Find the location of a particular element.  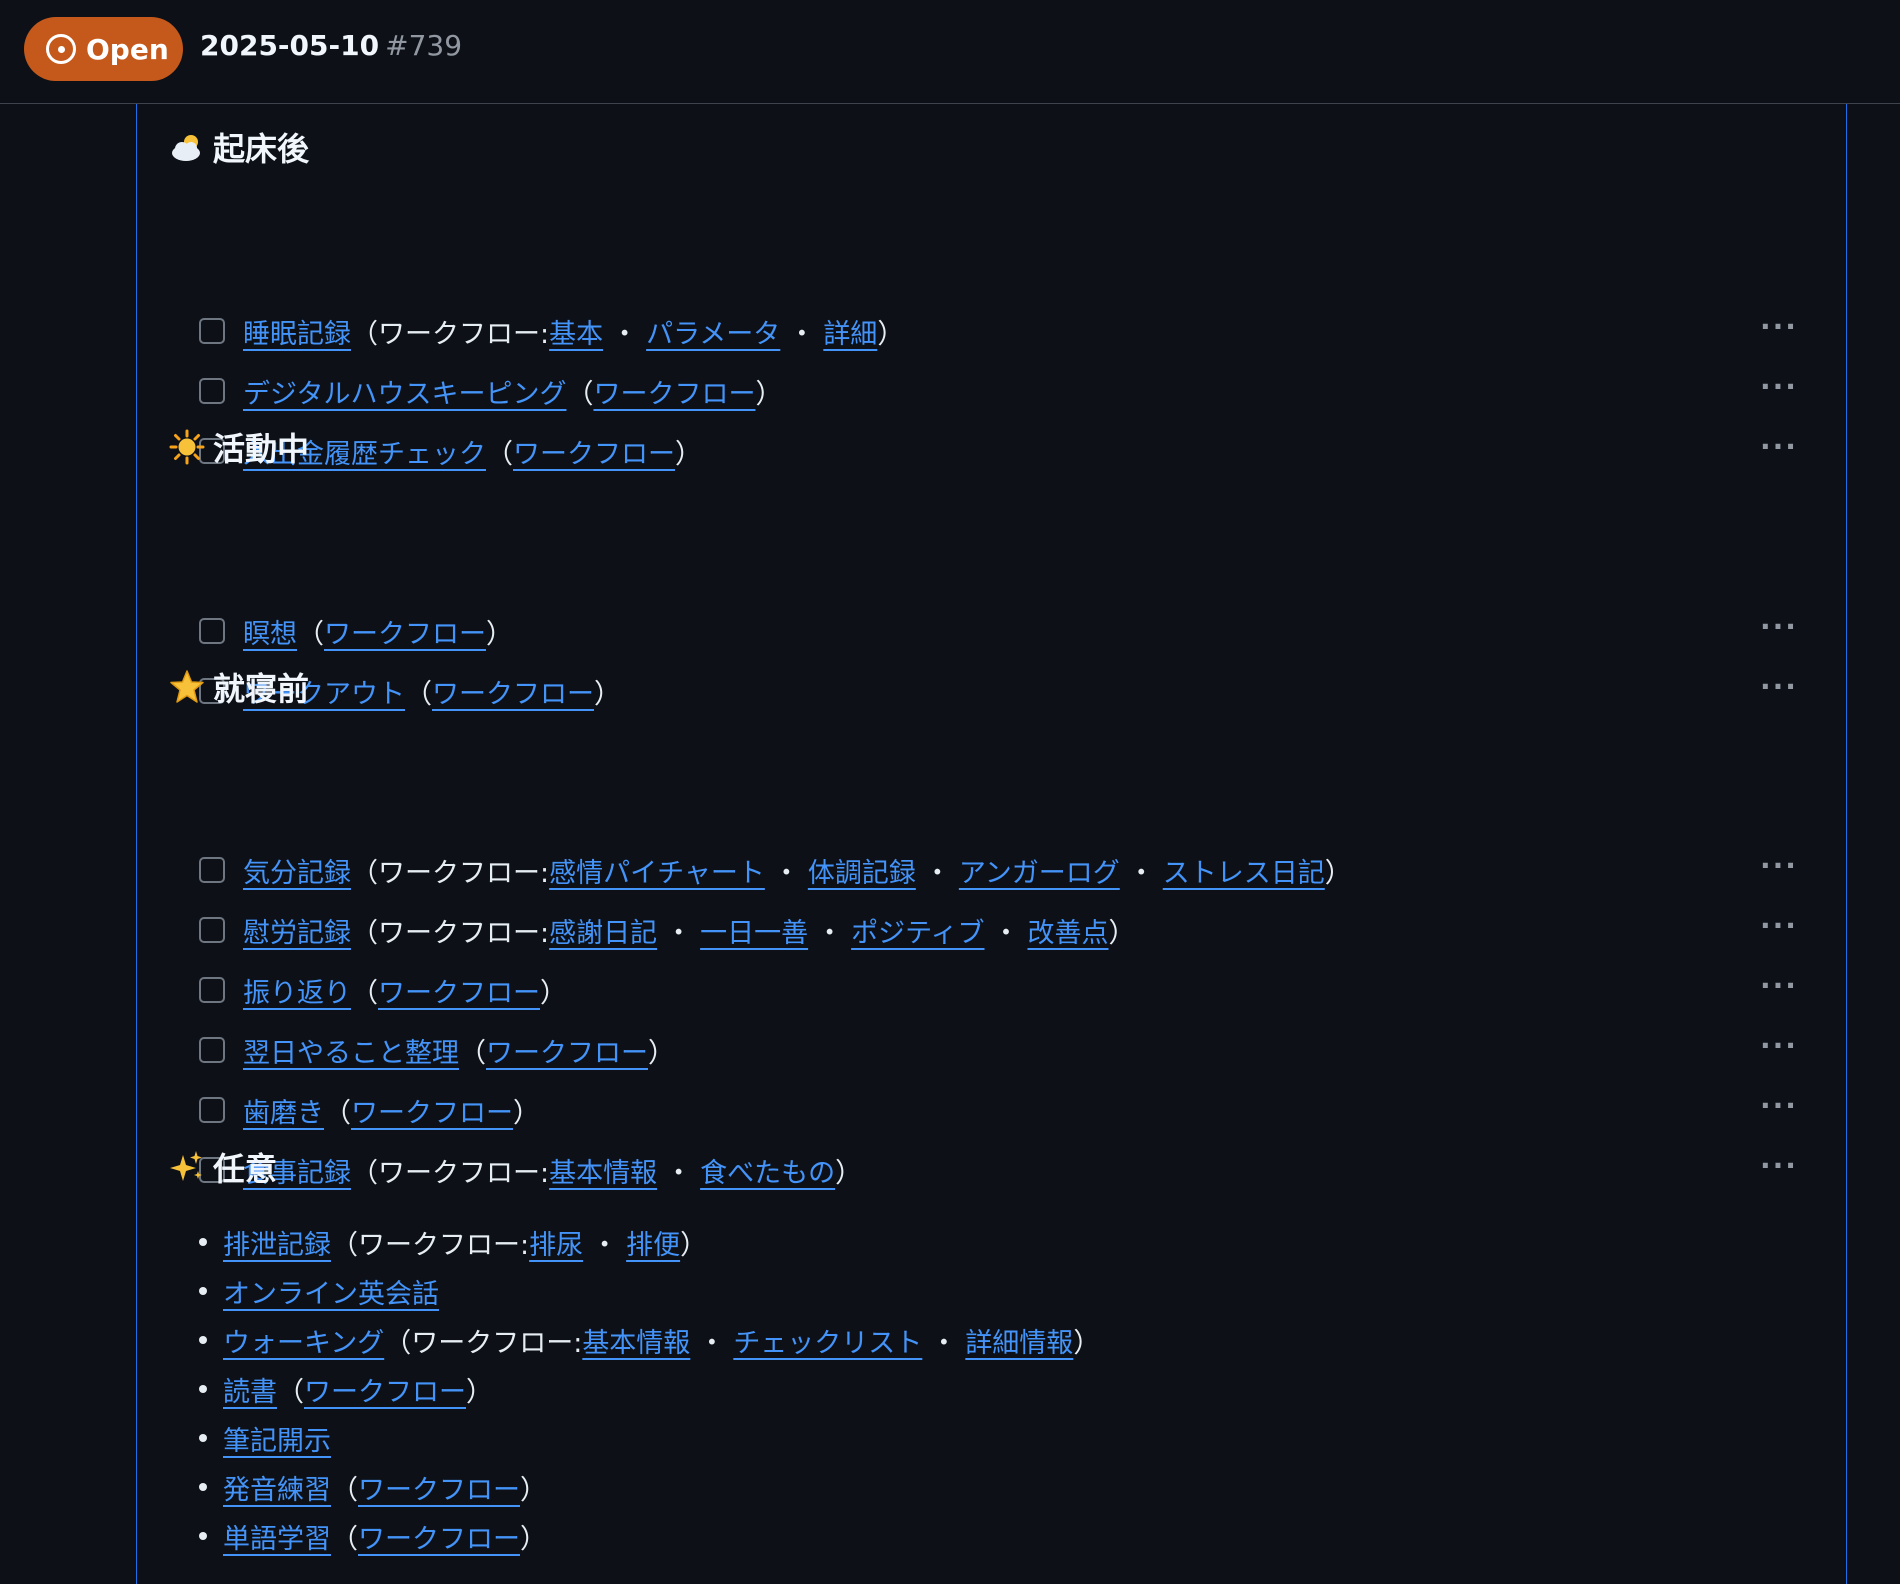

sun-icon is located at coordinates (187, 447).